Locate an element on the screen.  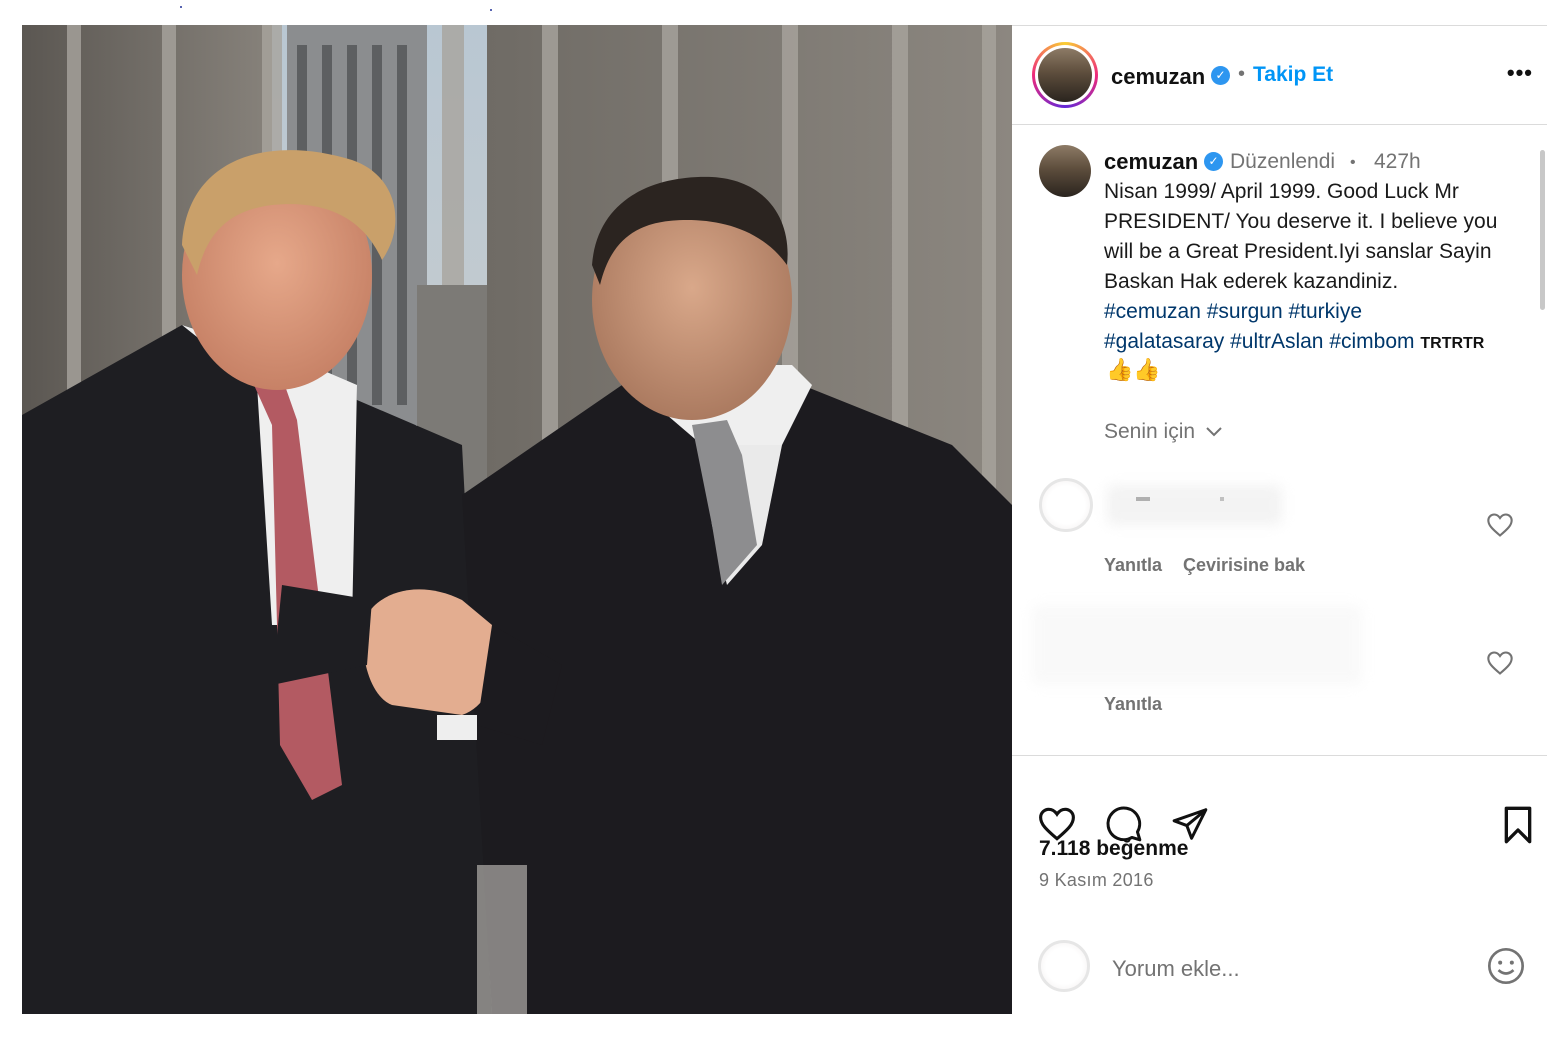
post-header: cemuzan ✓ • Takip Et ••• is located at coordinates (1279, 75).